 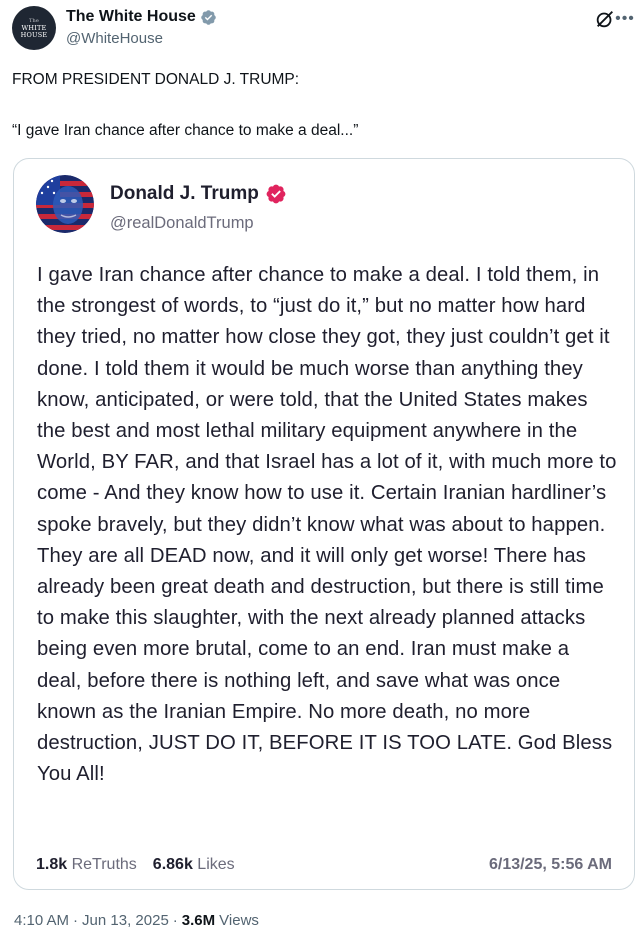 I want to click on flag-portrait-icon, so click(x=65, y=204).